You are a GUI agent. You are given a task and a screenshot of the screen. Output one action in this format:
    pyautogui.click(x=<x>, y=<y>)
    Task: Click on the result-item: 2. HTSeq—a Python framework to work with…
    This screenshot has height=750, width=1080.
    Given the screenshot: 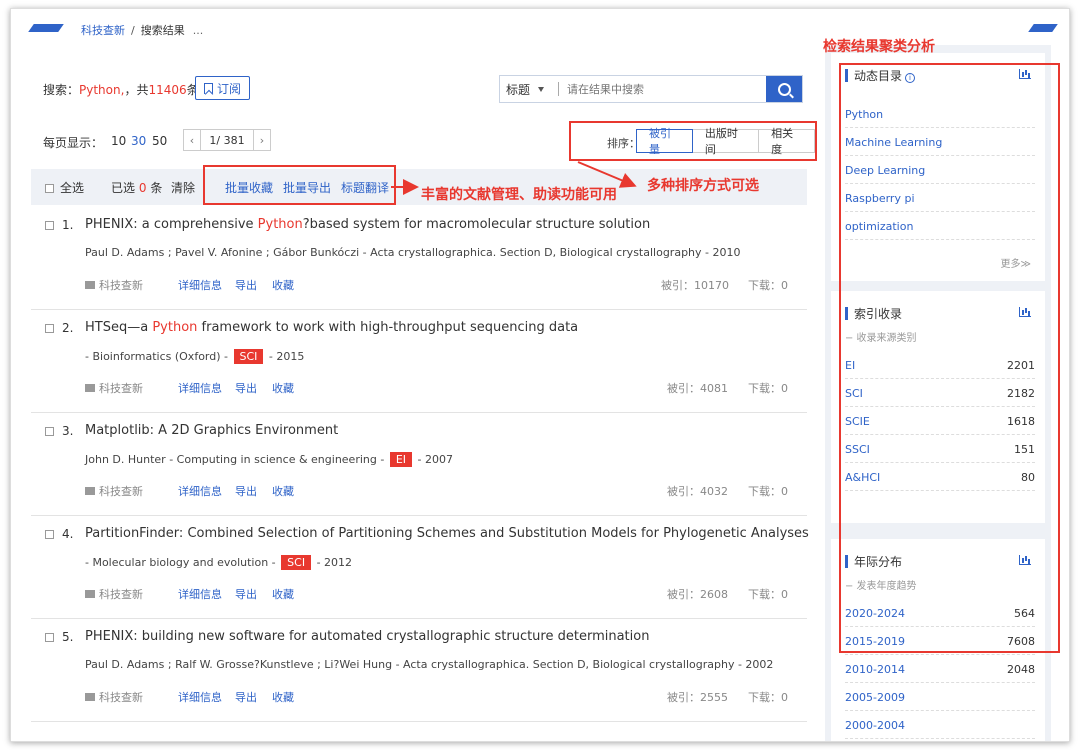 What is the action you would take?
    pyautogui.click(x=419, y=361)
    